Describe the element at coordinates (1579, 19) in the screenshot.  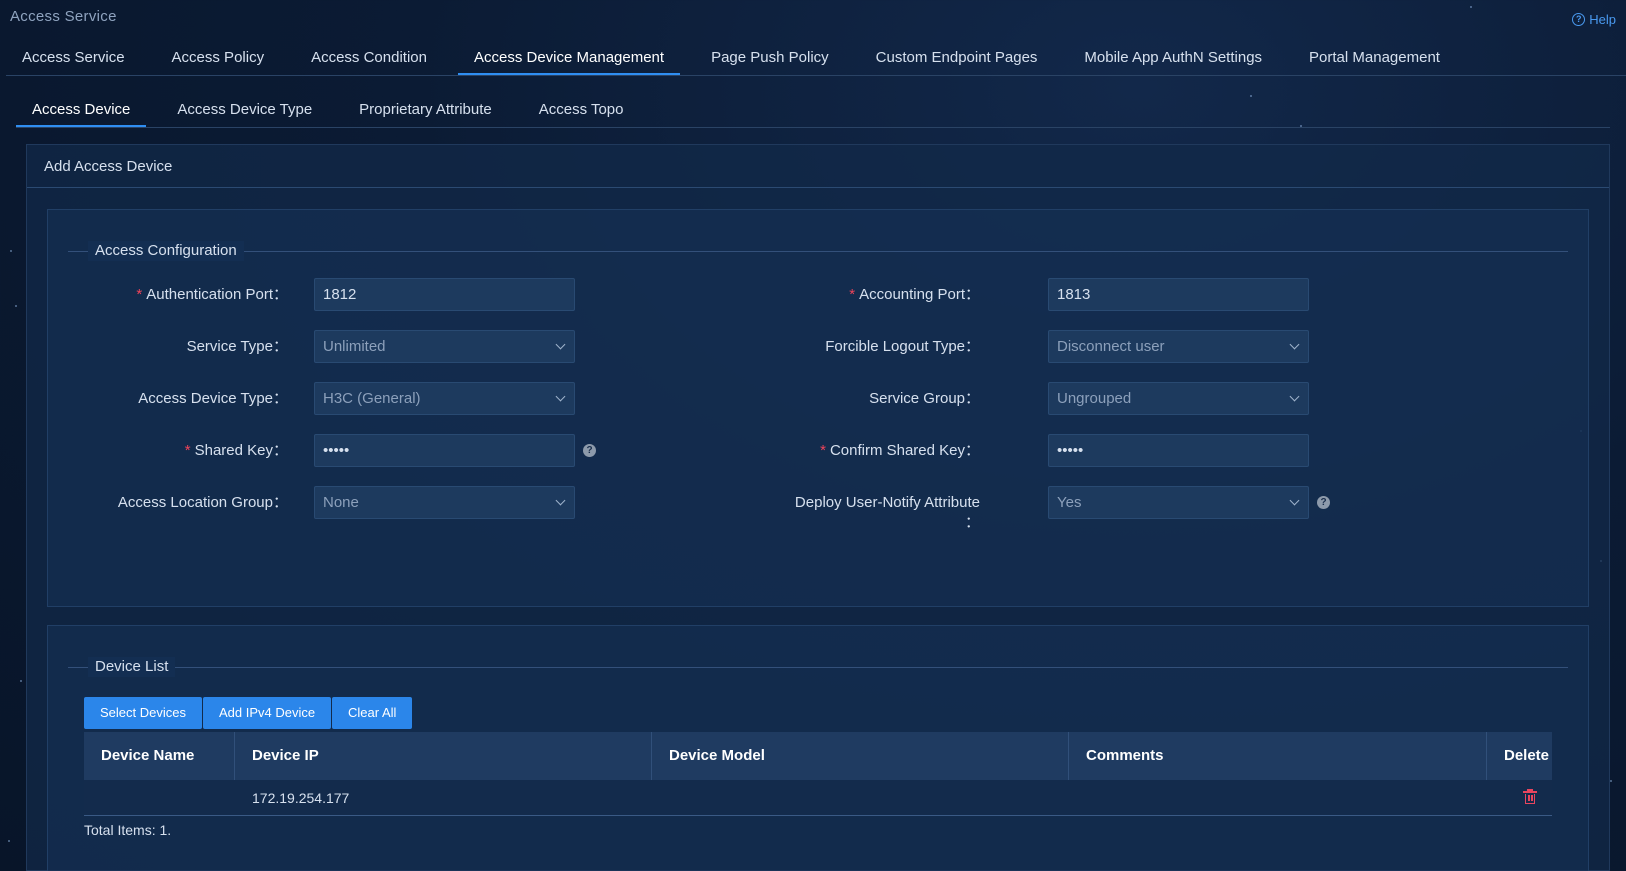
I see `question-circle-icon: ?` at that location.